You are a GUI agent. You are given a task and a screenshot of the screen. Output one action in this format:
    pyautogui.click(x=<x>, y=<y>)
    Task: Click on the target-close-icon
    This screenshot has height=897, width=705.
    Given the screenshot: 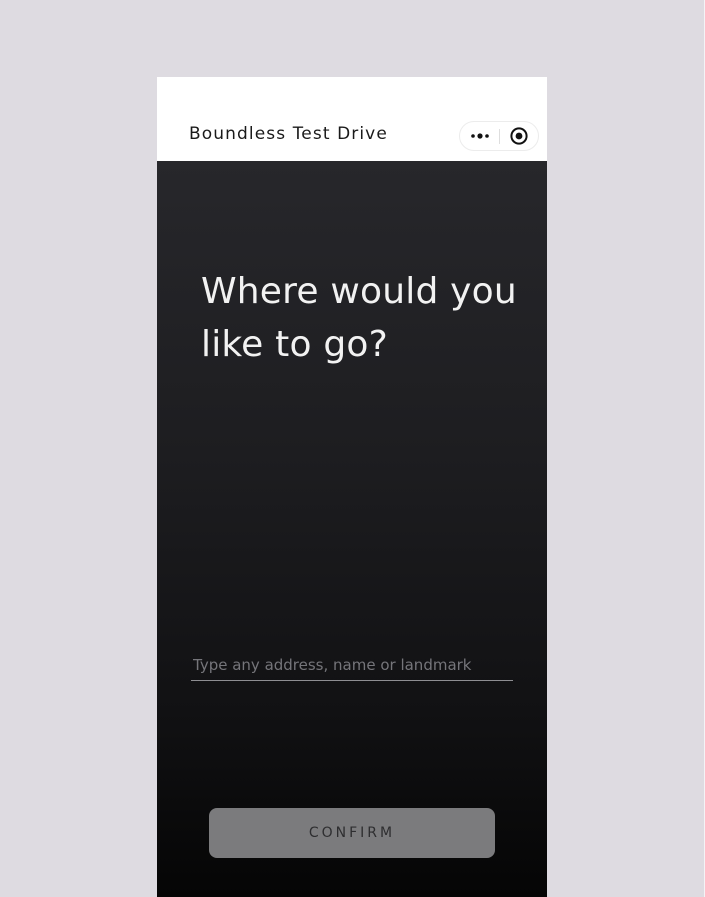 What is the action you would take?
    pyautogui.click(x=519, y=136)
    